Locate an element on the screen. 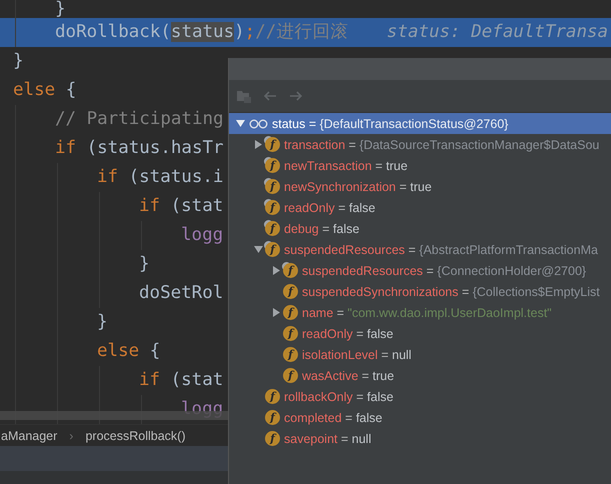 The height and width of the screenshot is (484, 611). code-line: if (status.hasTr is located at coordinates (139, 148).